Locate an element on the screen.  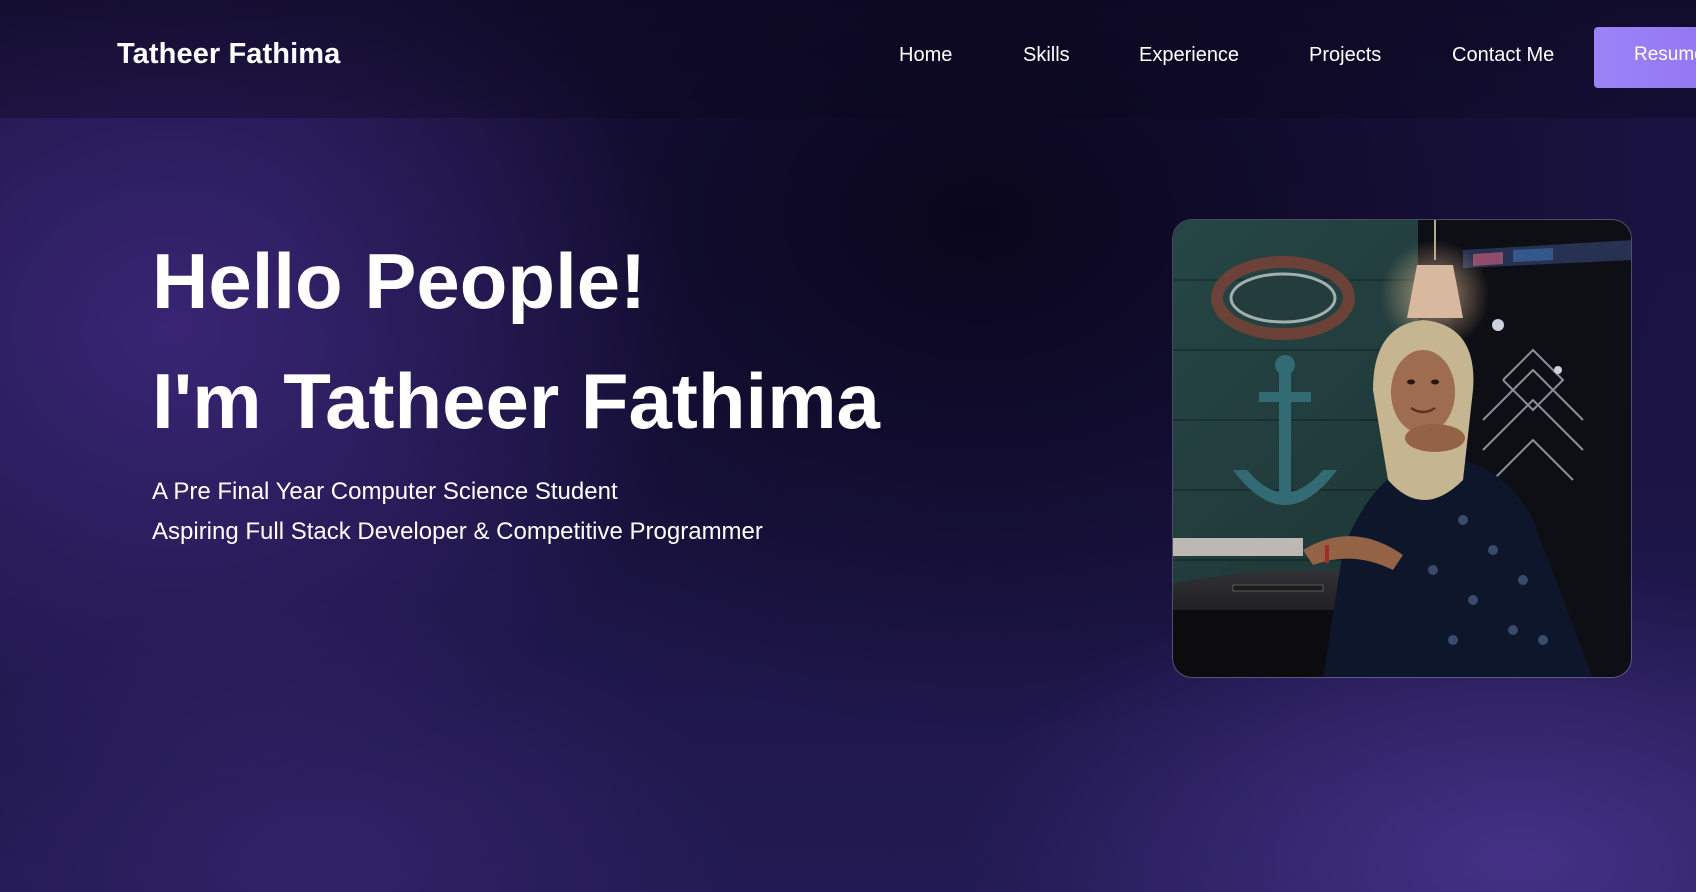
nav-link-experience: Experience is located at coordinates (1189, 55).